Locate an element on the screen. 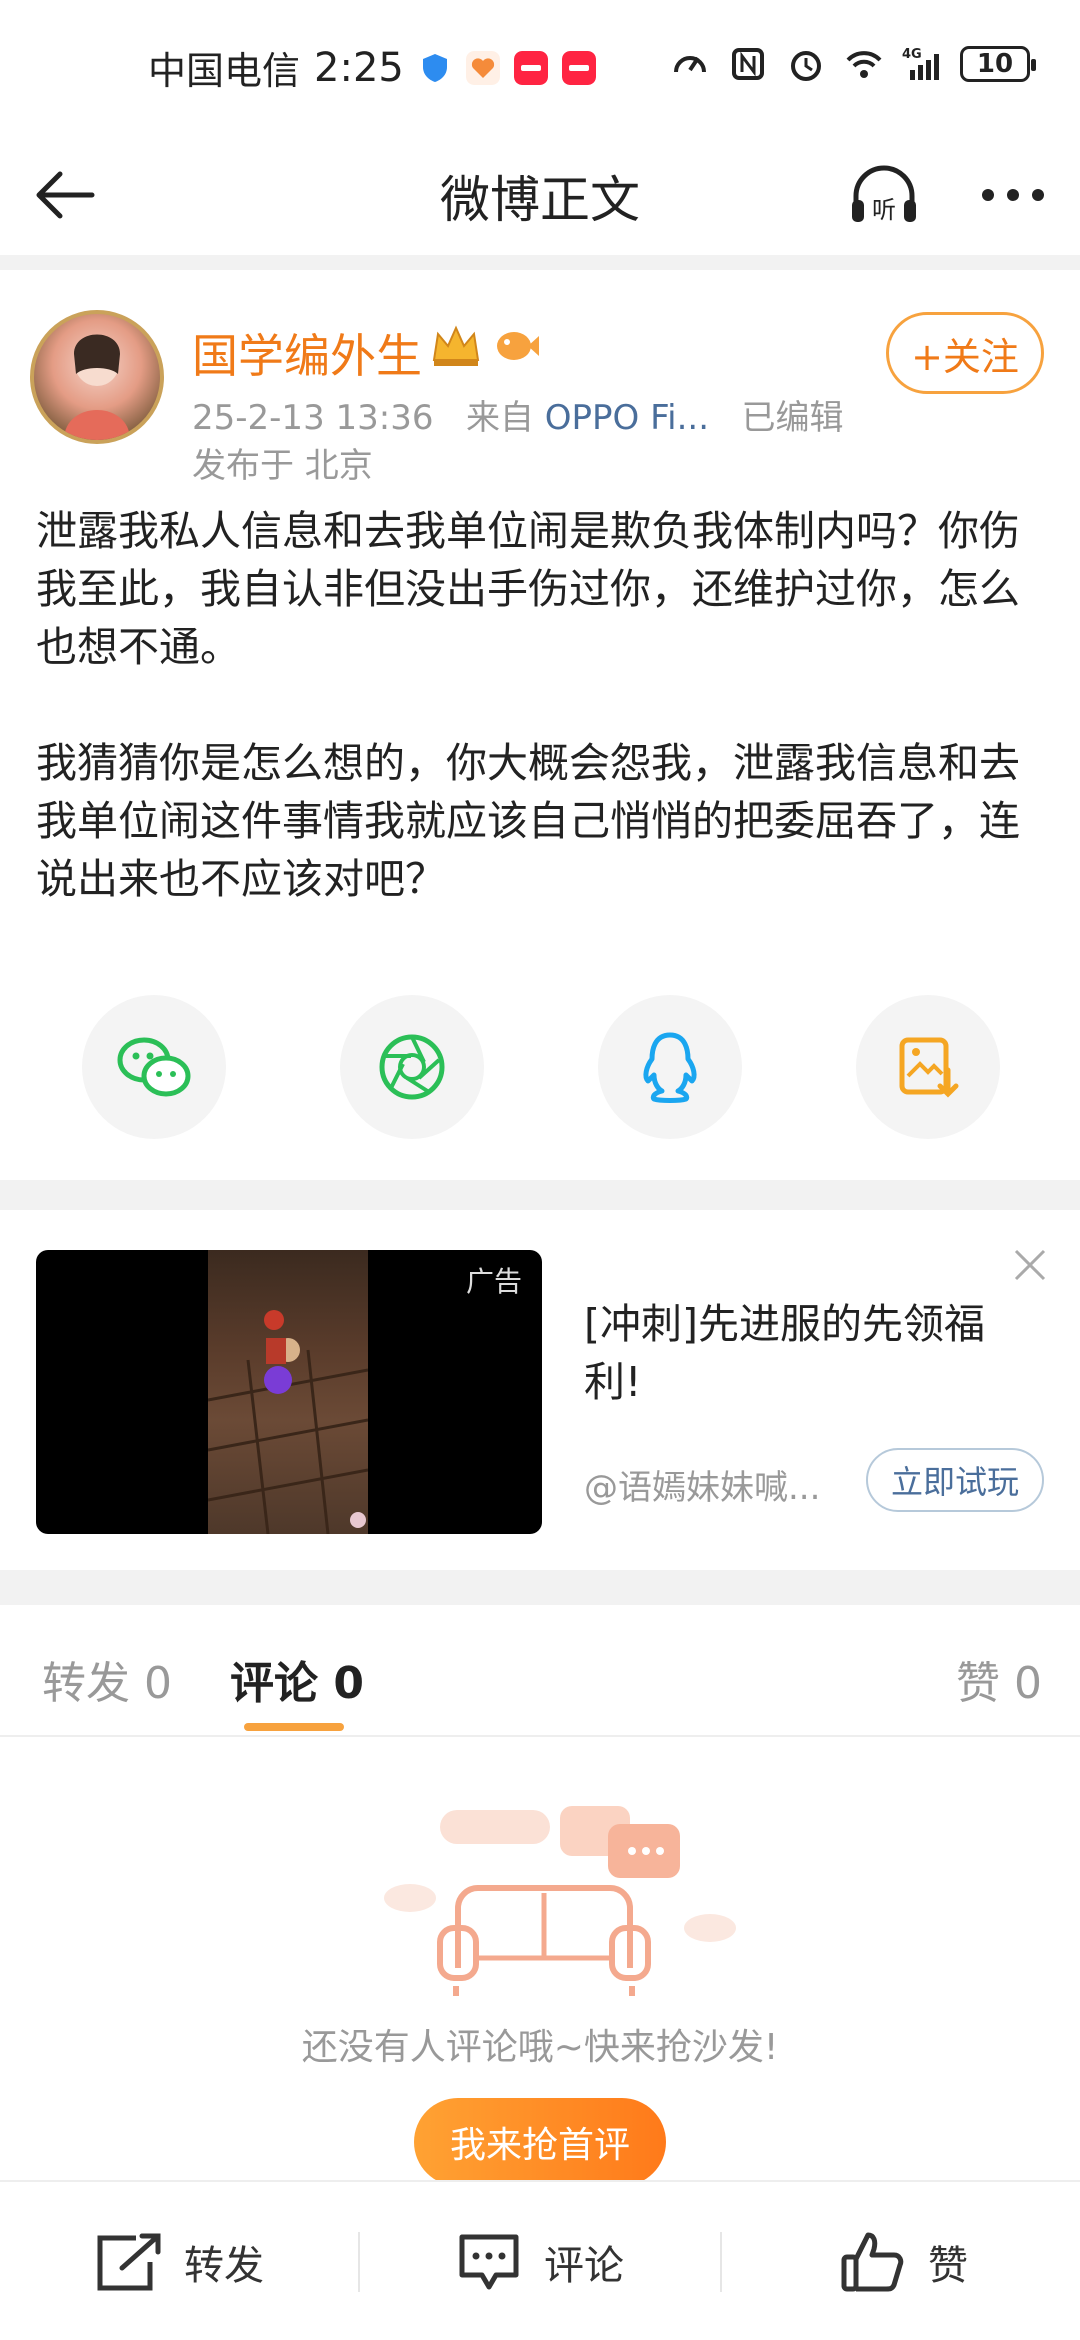  first-comment-button: 我来抢首评 is located at coordinates (540, 2142).